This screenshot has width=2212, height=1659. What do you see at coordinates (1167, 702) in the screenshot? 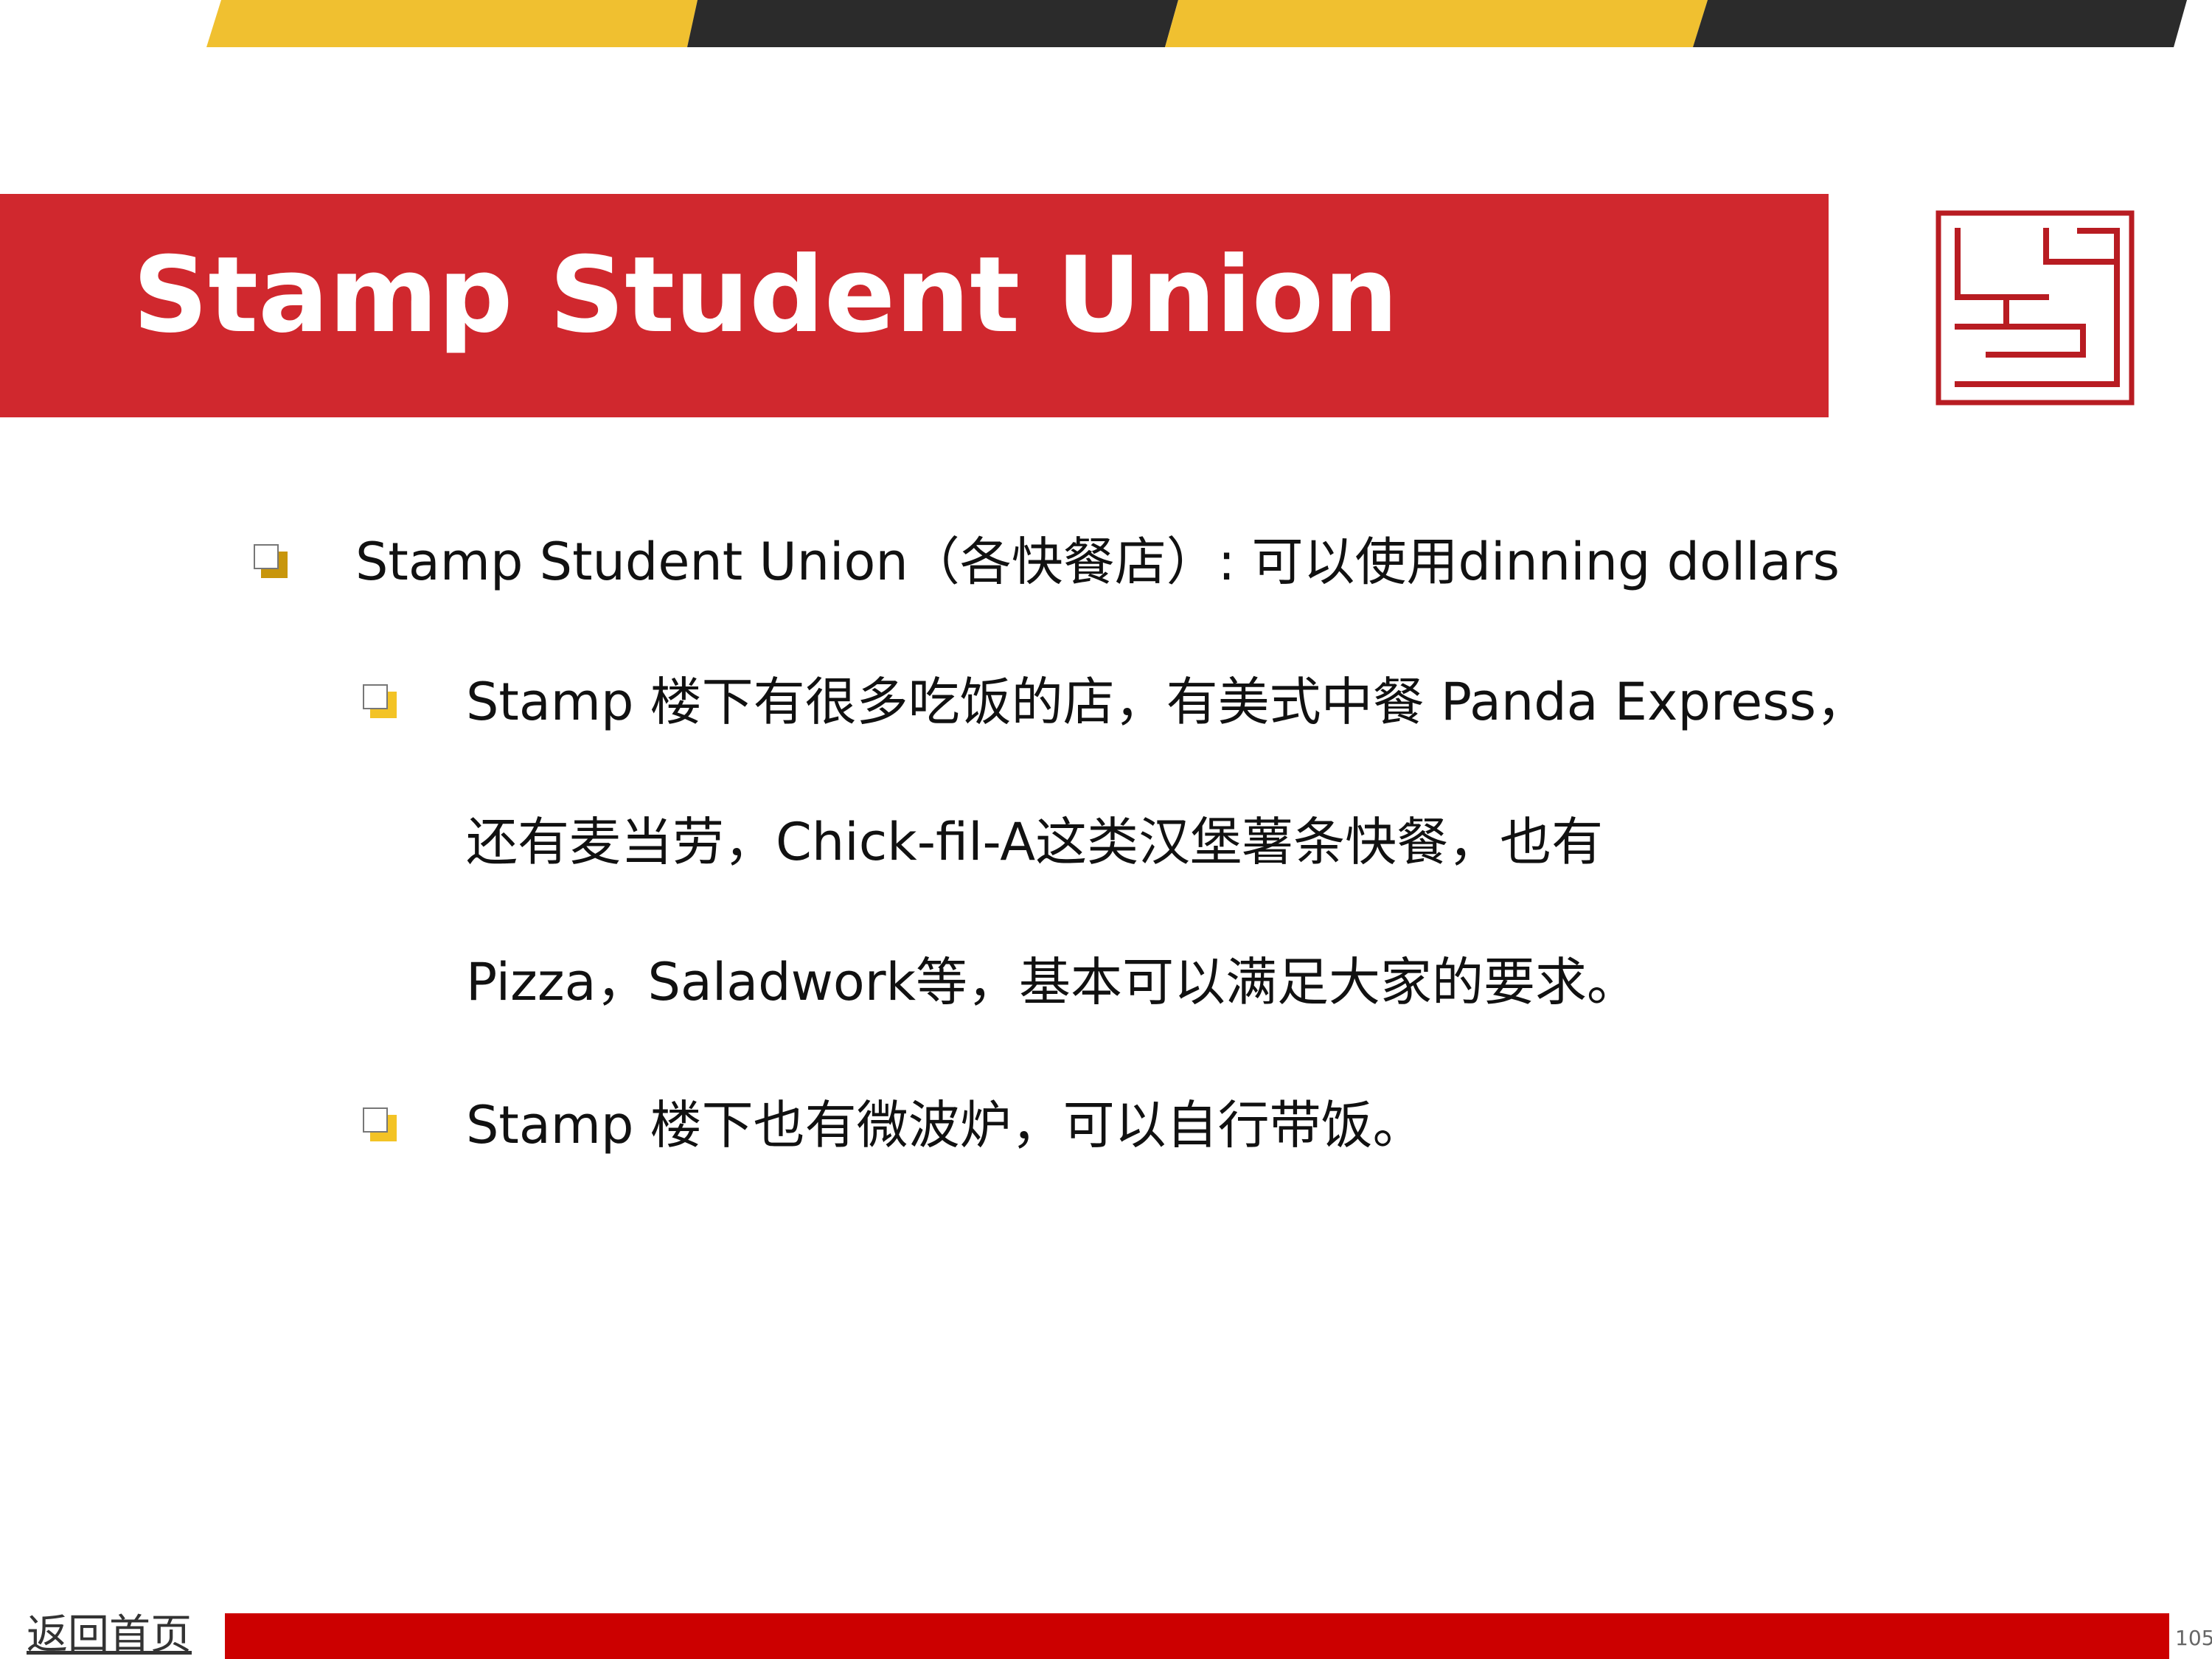
I see `bullet-item-2-line-1: Stamp 楼下有很多吃饭的店，有美式中餐 Panda Express，` at bounding box center [1167, 702].